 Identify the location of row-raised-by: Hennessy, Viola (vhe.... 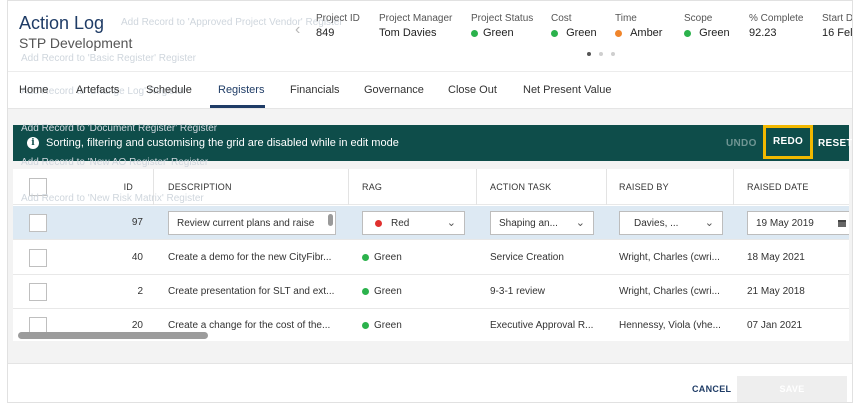
(670, 325).